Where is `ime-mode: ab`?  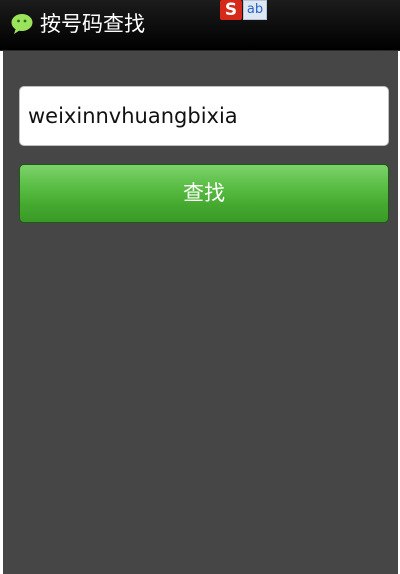
ime-mode: ab is located at coordinates (255, 10).